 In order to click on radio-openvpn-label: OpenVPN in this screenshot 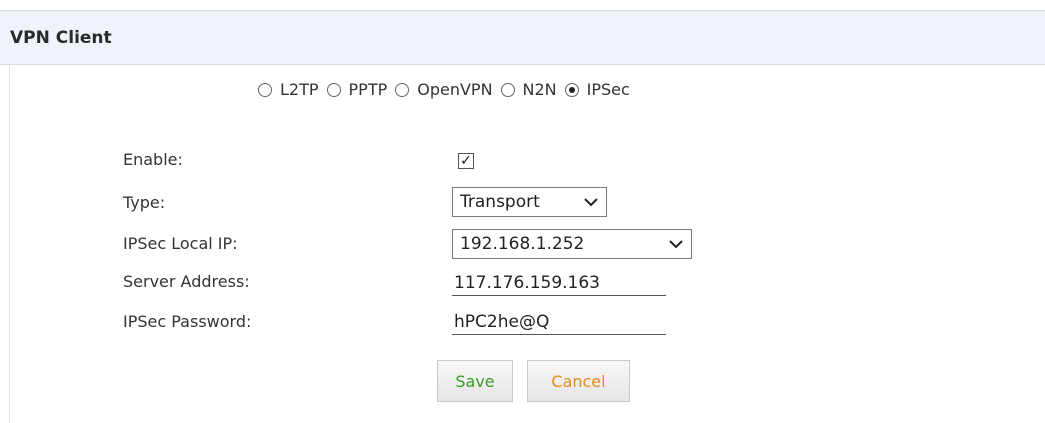, I will do `click(455, 89)`.